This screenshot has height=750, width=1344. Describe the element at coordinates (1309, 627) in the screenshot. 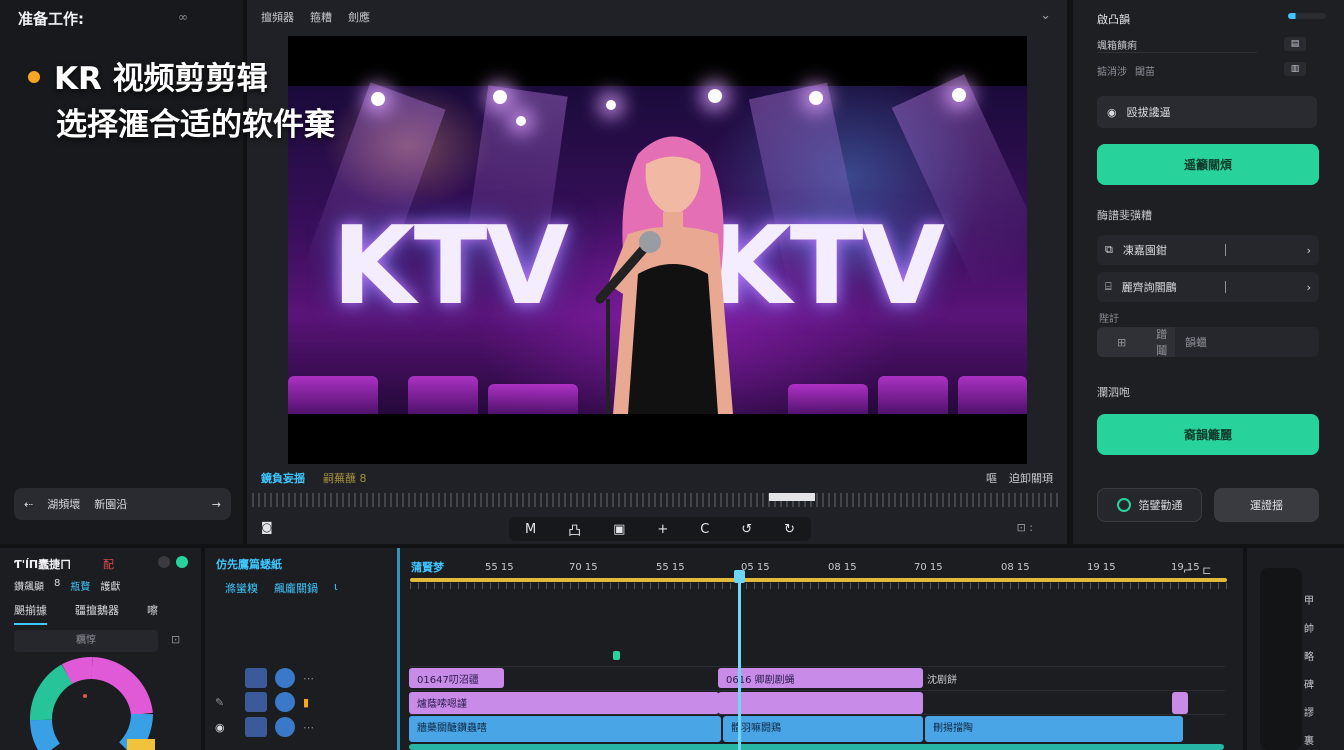

I see `strip-icon-2: 帥` at that location.